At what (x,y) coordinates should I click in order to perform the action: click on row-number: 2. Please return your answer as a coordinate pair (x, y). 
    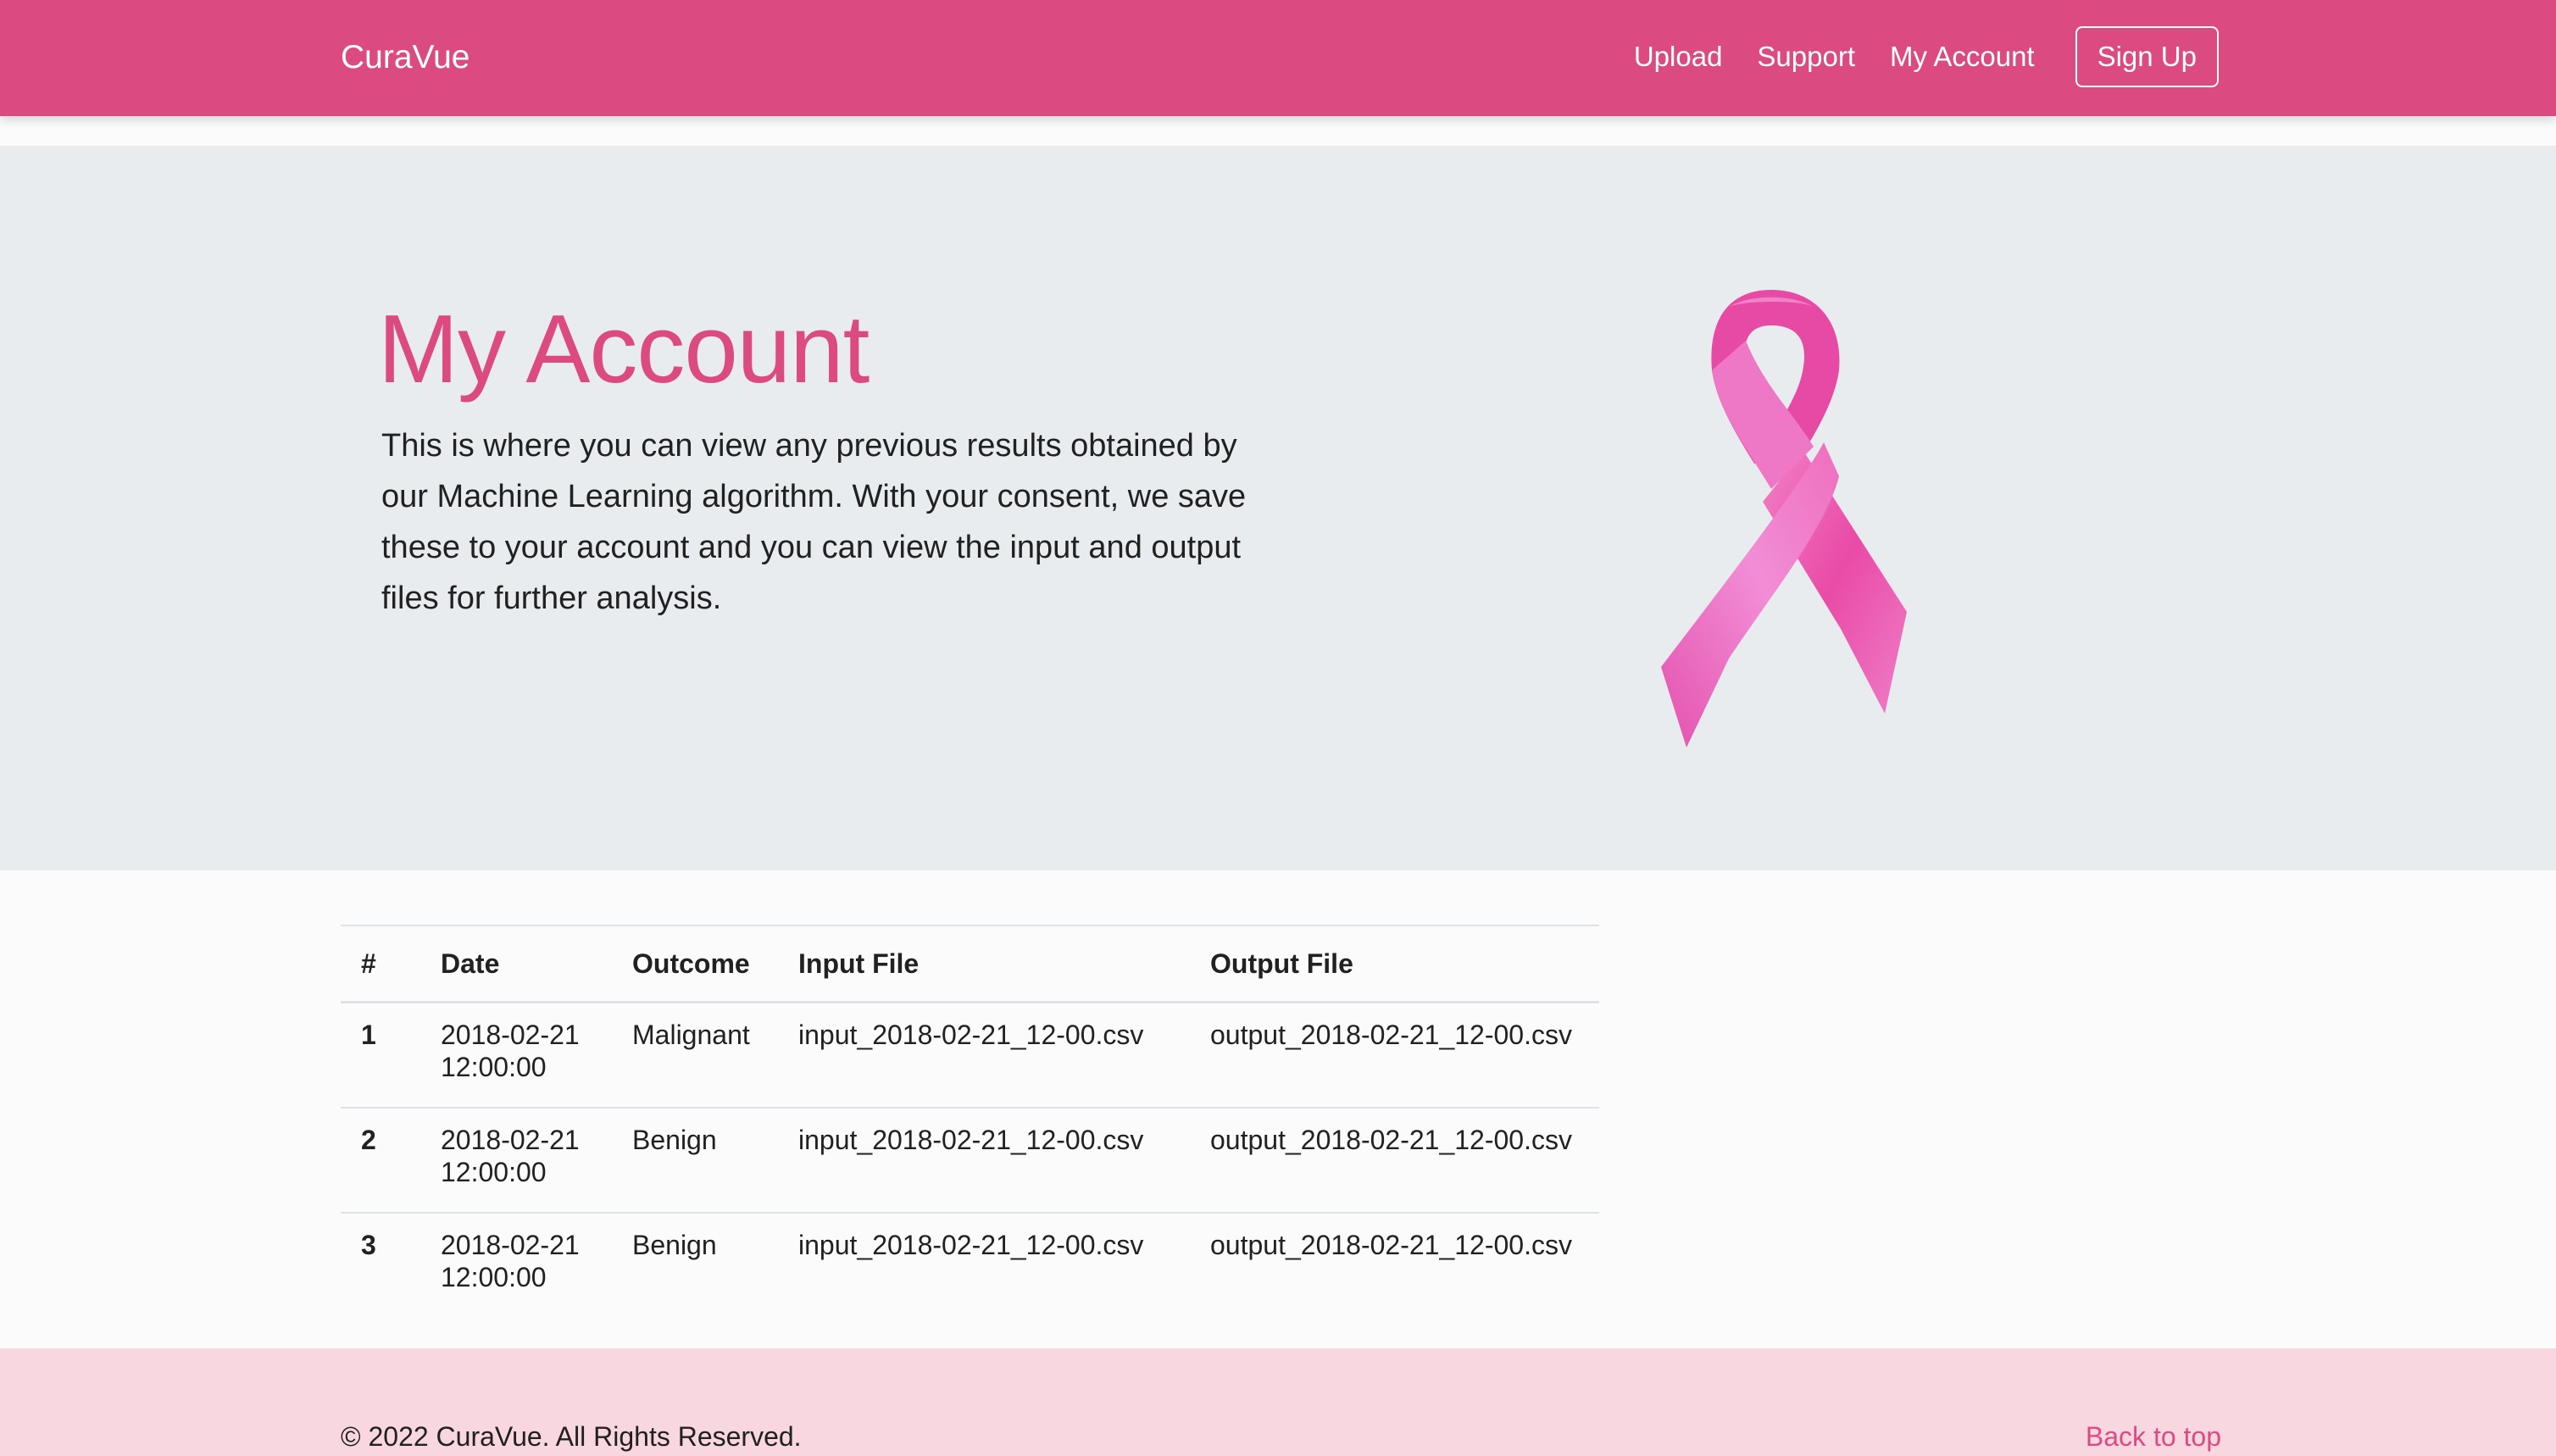
    Looking at the image, I should click on (380, 1159).